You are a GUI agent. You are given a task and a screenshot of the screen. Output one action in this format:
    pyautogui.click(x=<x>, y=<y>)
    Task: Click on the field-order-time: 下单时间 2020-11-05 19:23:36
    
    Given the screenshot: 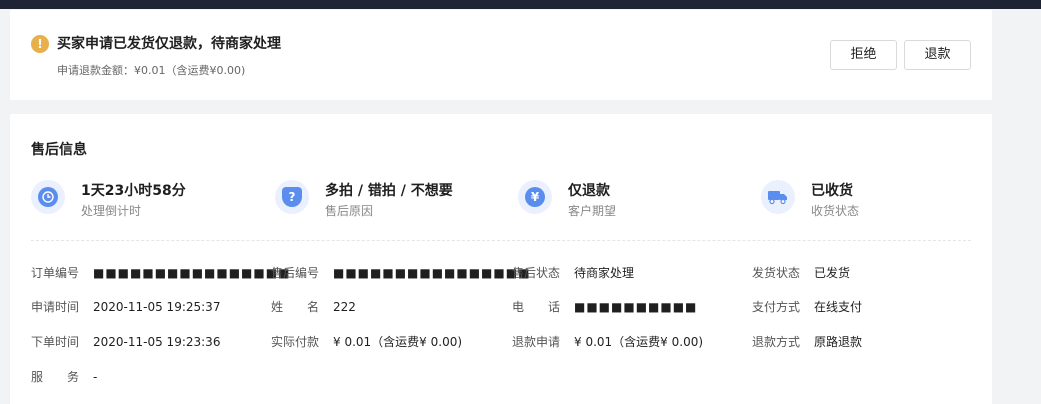 What is the action you would take?
    pyautogui.click(x=125, y=342)
    